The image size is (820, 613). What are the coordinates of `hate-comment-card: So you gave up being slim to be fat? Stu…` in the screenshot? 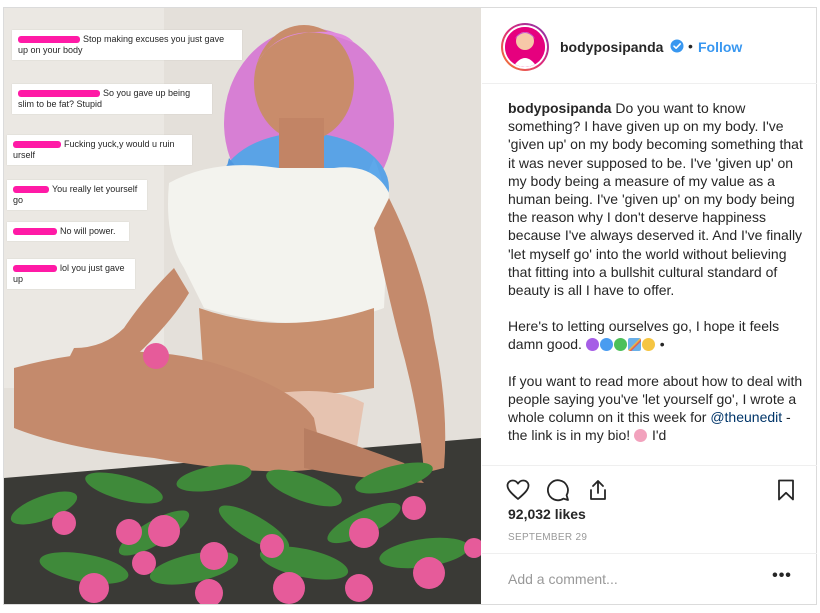 It's located at (112, 99).